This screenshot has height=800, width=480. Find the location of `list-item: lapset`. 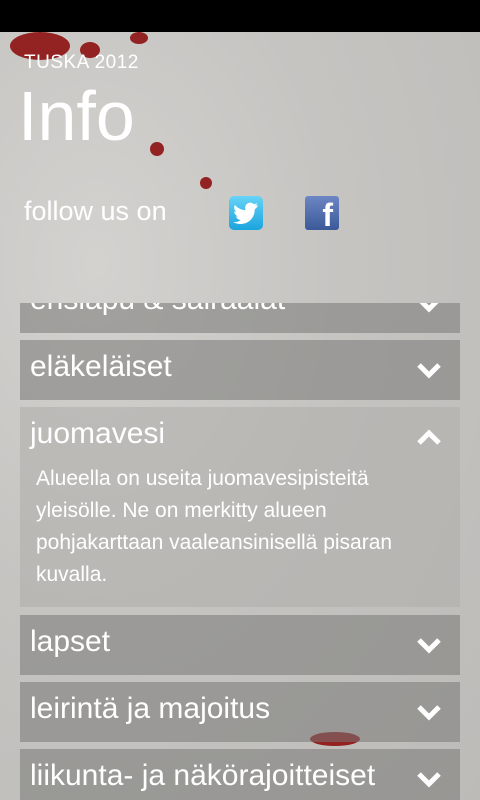

list-item: lapset is located at coordinates (240, 645).